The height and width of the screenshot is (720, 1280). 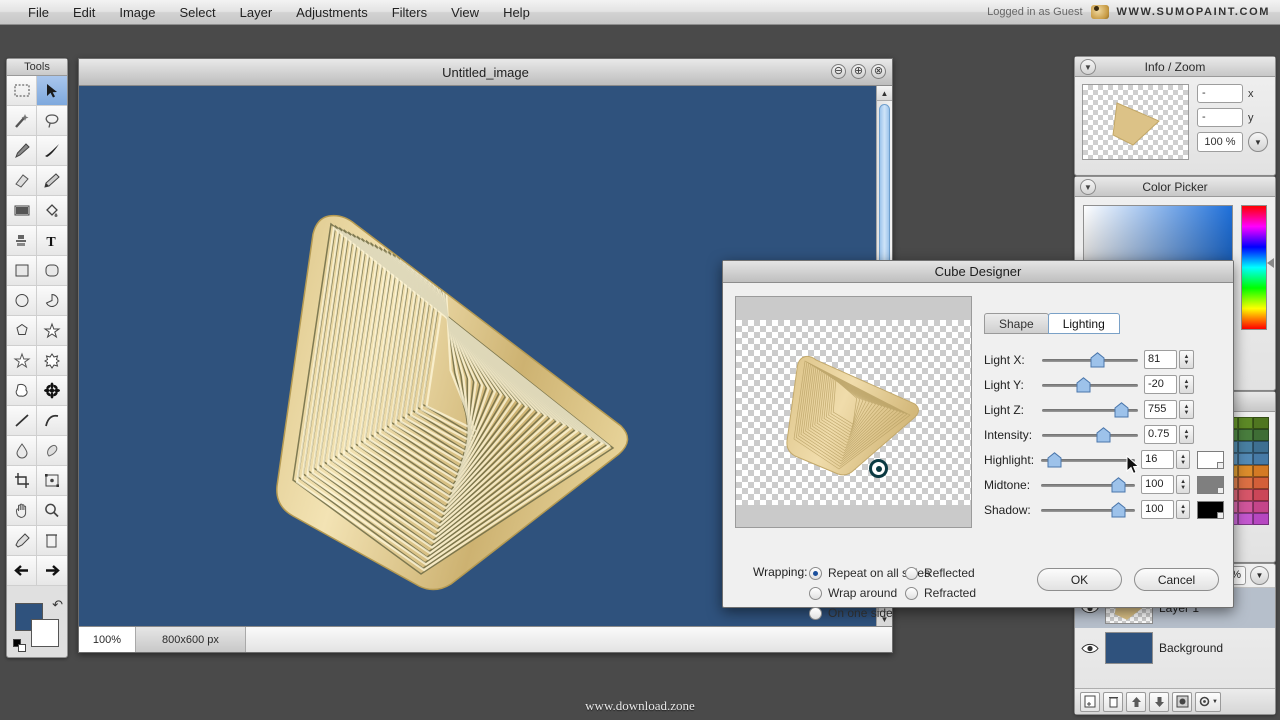 What do you see at coordinates (22, 361) in the screenshot?
I see `star-outline-tool` at bounding box center [22, 361].